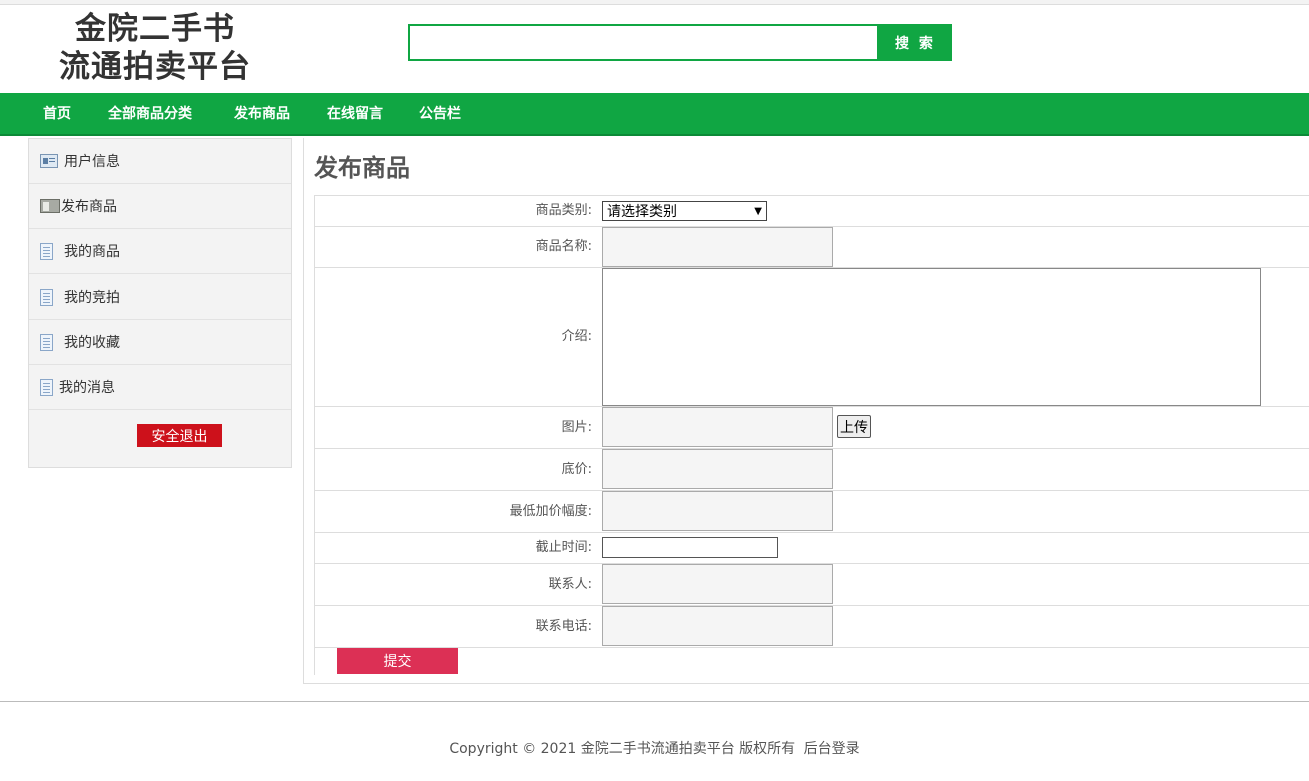 The width and height of the screenshot is (1309, 781). Describe the element at coordinates (717, 626) in the screenshot. I see `phone-input` at that location.